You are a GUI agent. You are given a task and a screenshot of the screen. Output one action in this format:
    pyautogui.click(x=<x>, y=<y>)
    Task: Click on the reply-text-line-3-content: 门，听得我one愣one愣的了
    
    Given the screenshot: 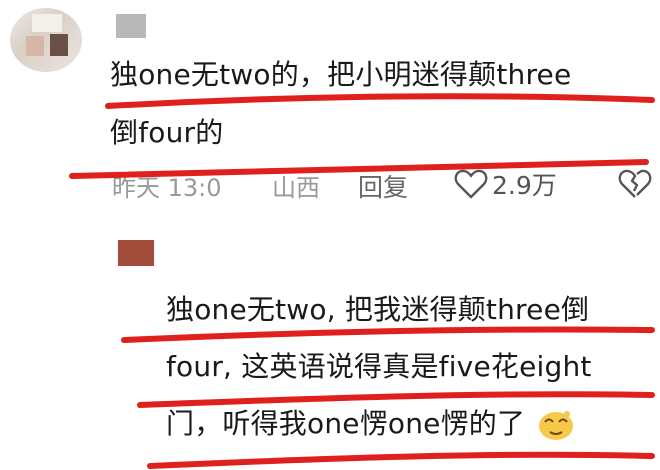 What is the action you would take?
    pyautogui.click(x=346, y=423)
    